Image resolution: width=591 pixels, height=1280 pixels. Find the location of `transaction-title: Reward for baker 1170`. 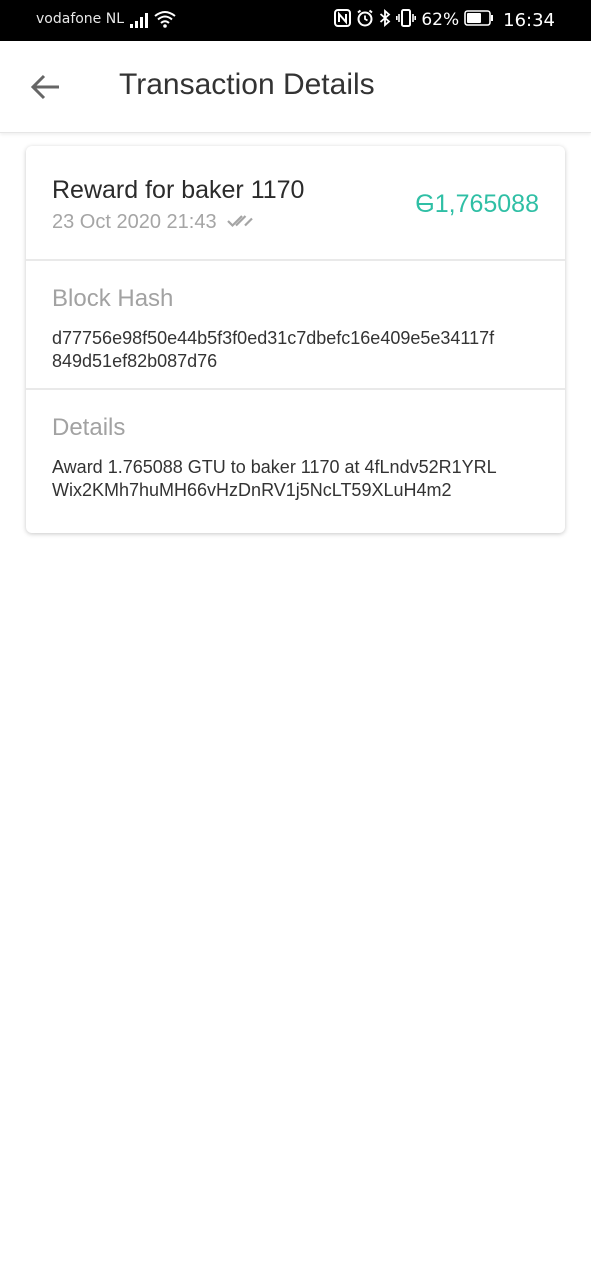

transaction-title: Reward for baker 1170 is located at coordinates (178, 190).